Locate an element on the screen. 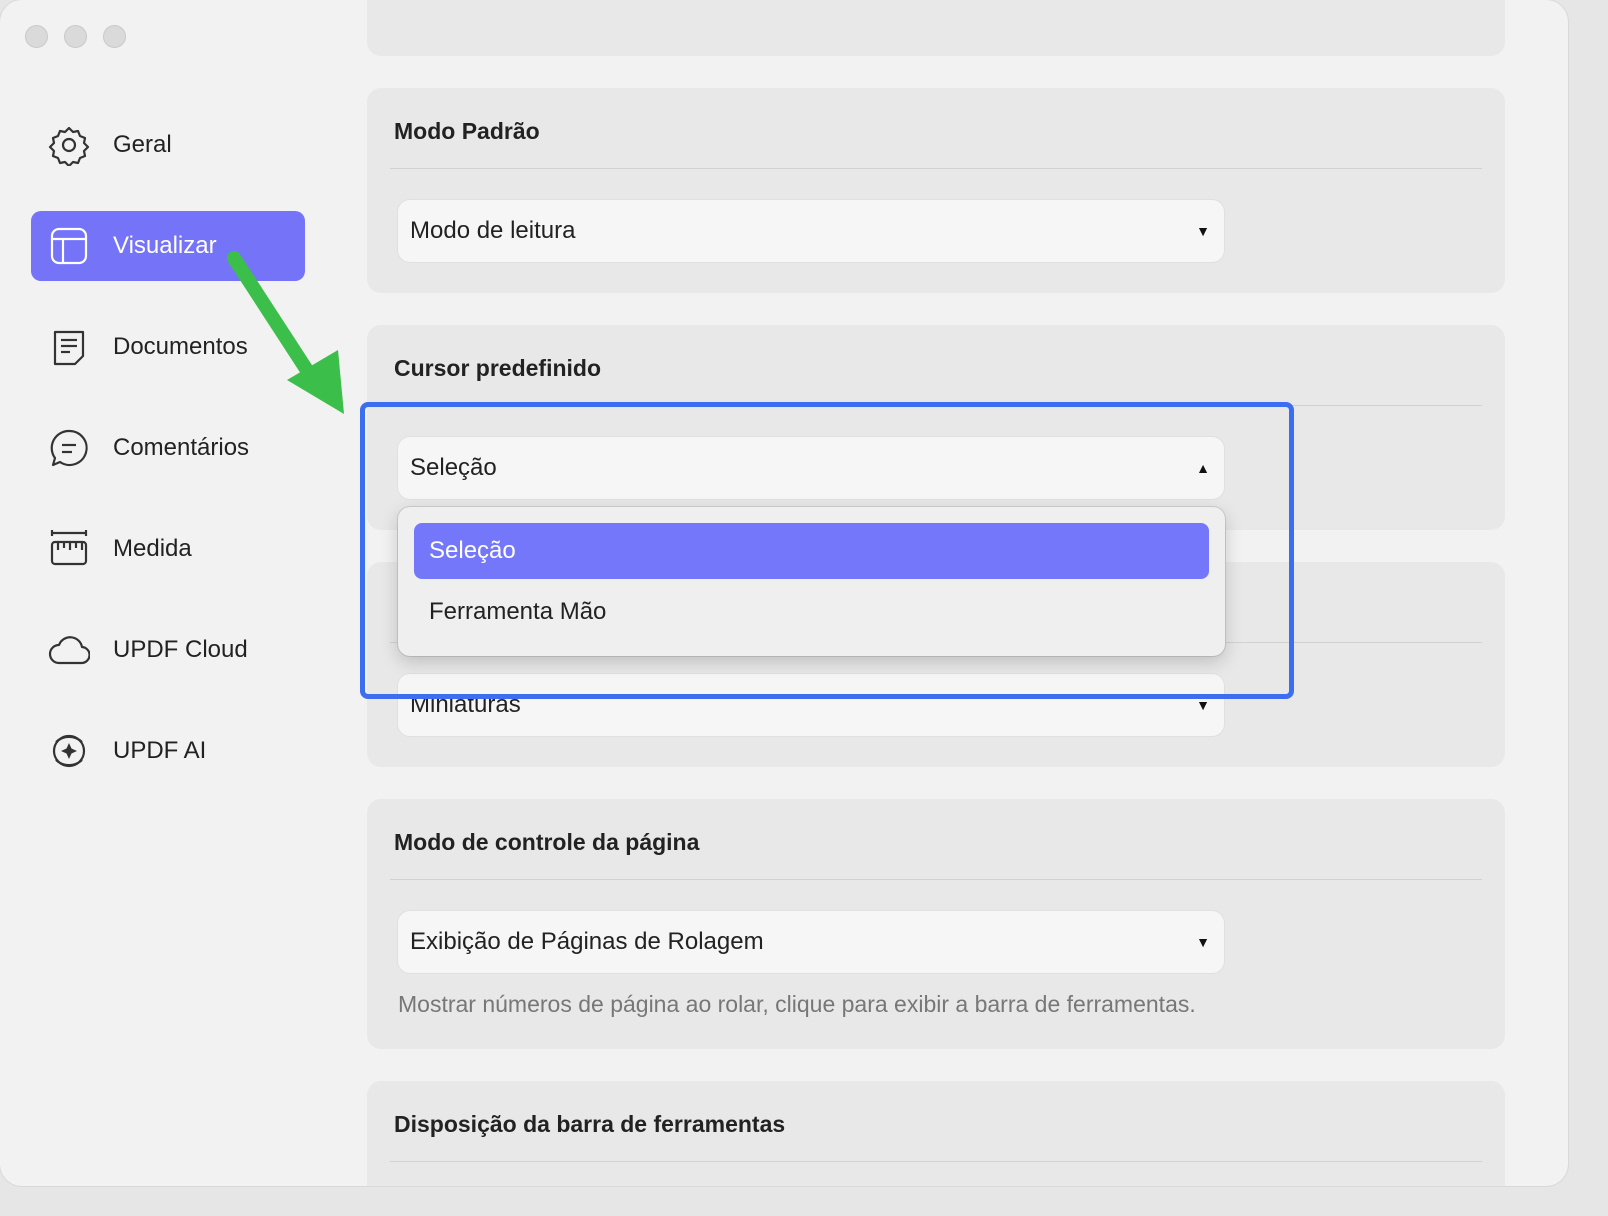 The height and width of the screenshot is (1216, 1608). sidebar-item-label: Visualizar is located at coordinates (165, 245).